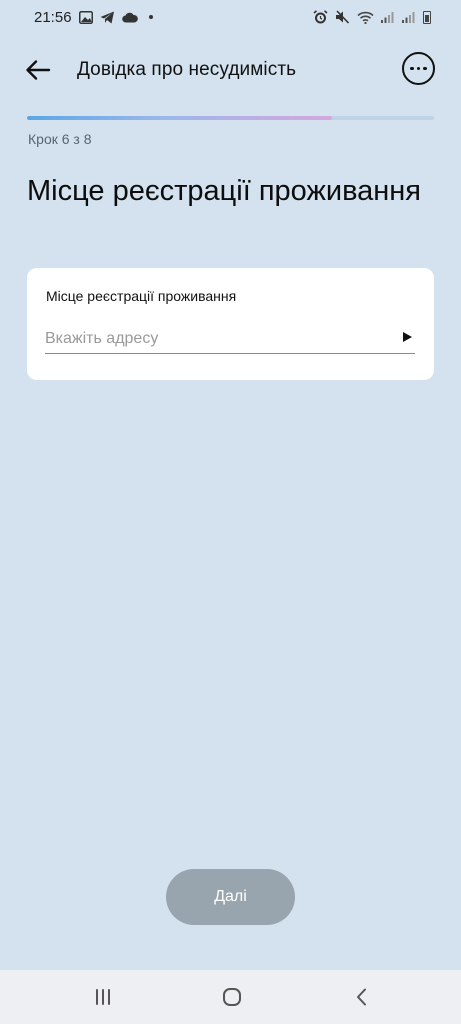 The image size is (461, 1024). What do you see at coordinates (365, 17) in the screenshot?
I see `wifi-icon` at bounding box center [365, 17].